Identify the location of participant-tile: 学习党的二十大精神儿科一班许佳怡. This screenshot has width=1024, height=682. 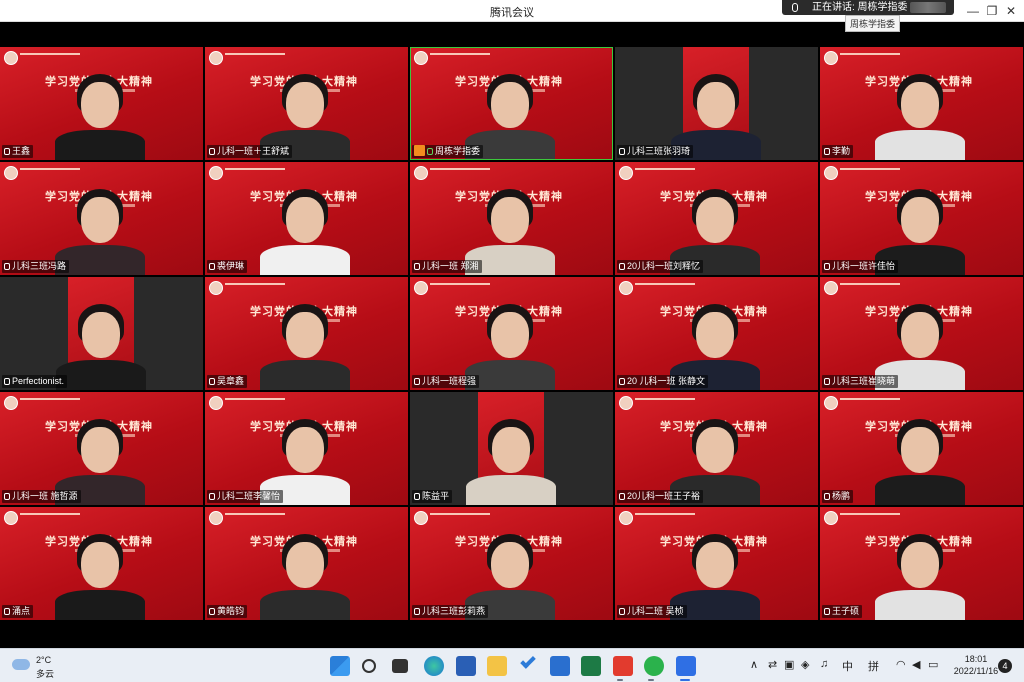
(921, 218).